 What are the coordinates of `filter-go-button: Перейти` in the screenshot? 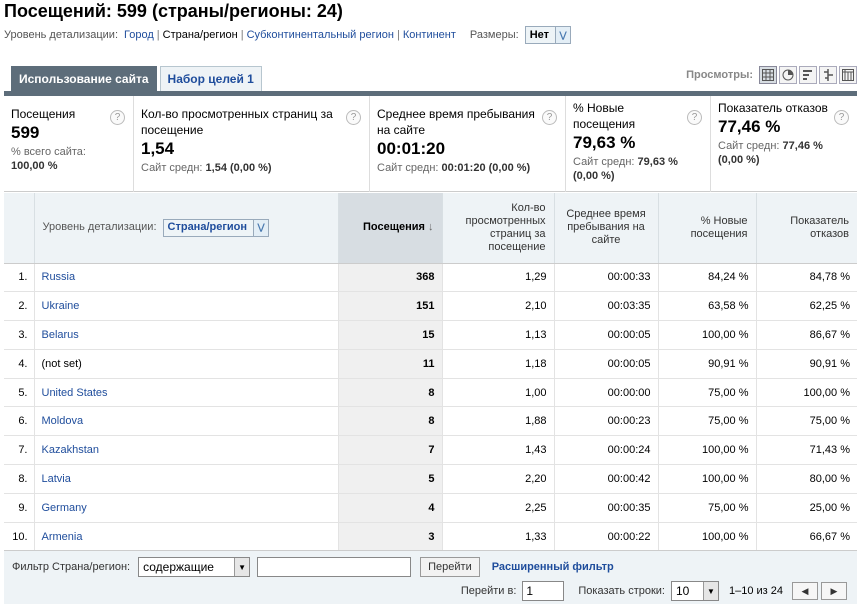 It's located at (450, 567).